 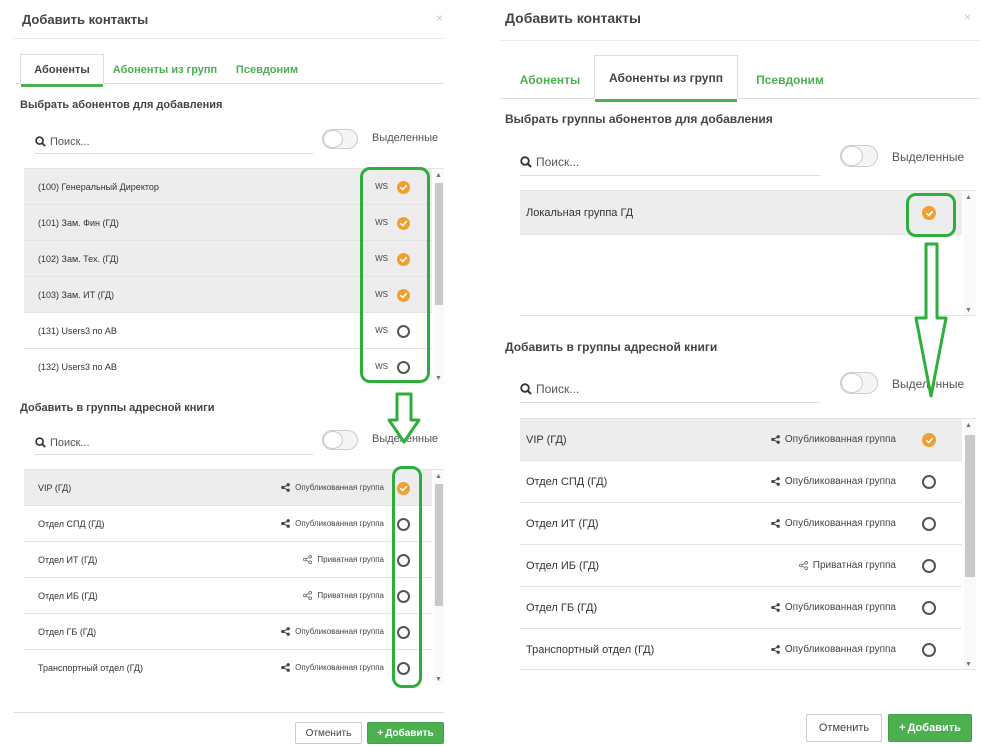 What do you see at coordinates (228, 187) in the screenshot?
I see `subscriber-row: (100) Генеральный Директор WS` at bounding box center [228, 187].